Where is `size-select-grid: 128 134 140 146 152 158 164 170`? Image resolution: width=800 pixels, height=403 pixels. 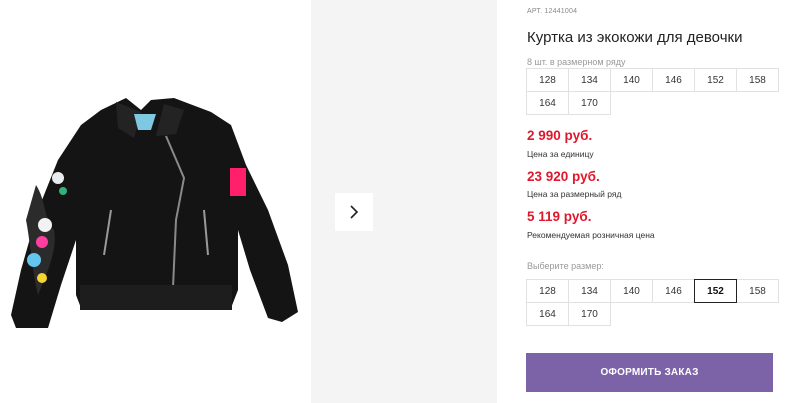
size-select-grid: 128 134 140 146 152 158 164 170 is located at coordinates (652, 302).